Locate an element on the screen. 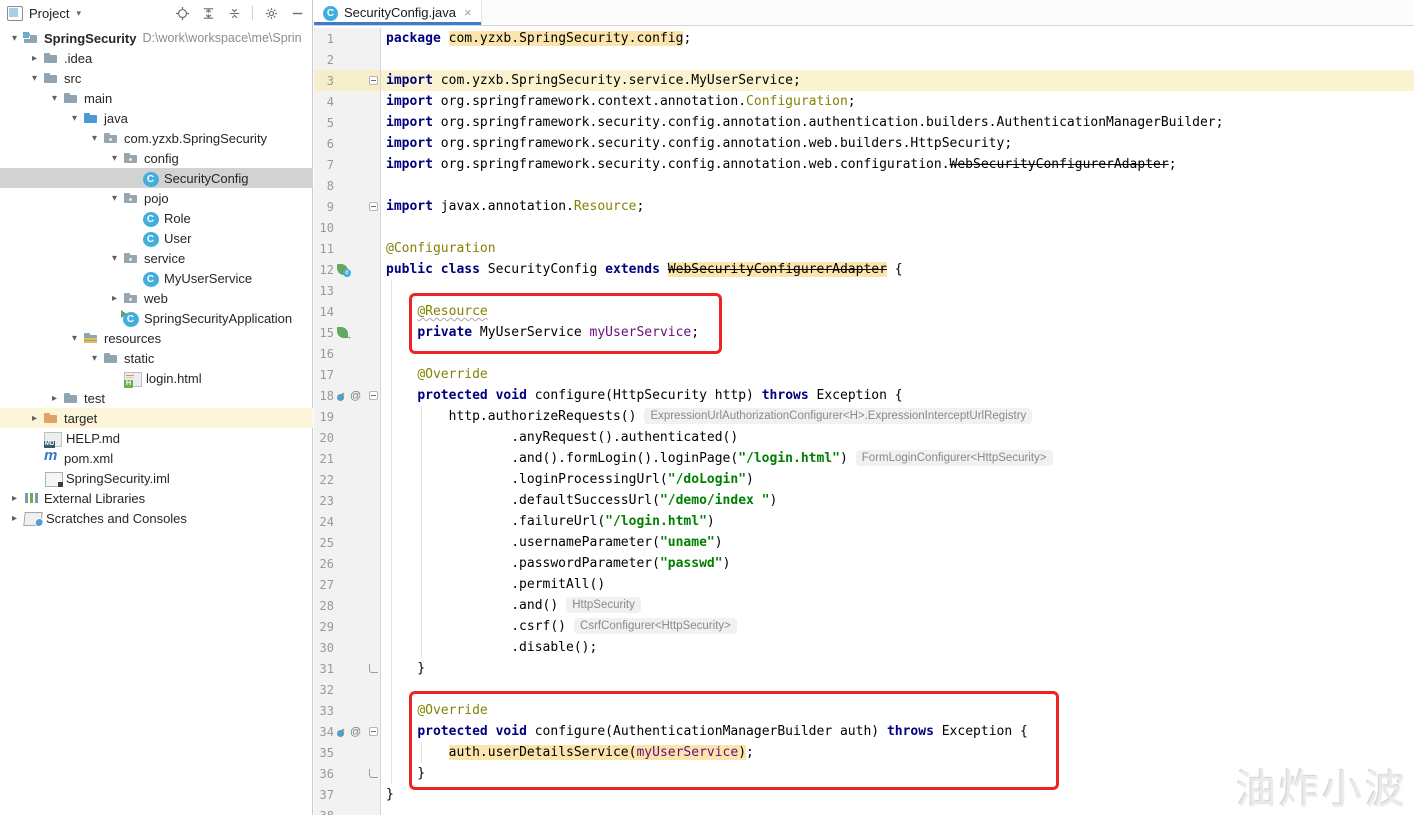  tree-row-springsecurity: SpringSecurity D:\work\workspace\me\Sprin is located at coordinates (156, 38).